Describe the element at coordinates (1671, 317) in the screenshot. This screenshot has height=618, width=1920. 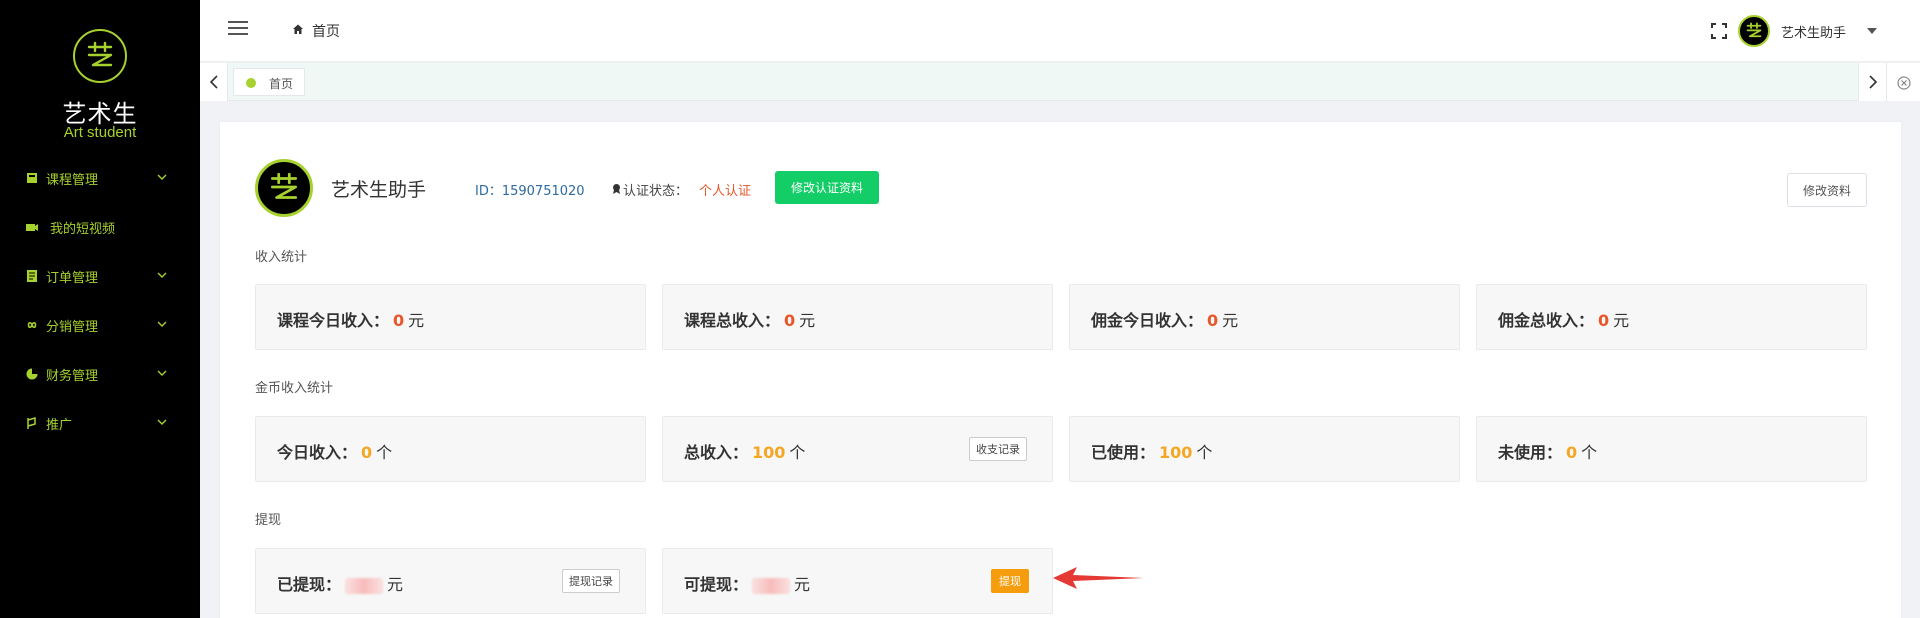
I see `stat-commission-total: 佣金总收入： 0 元` at that location.